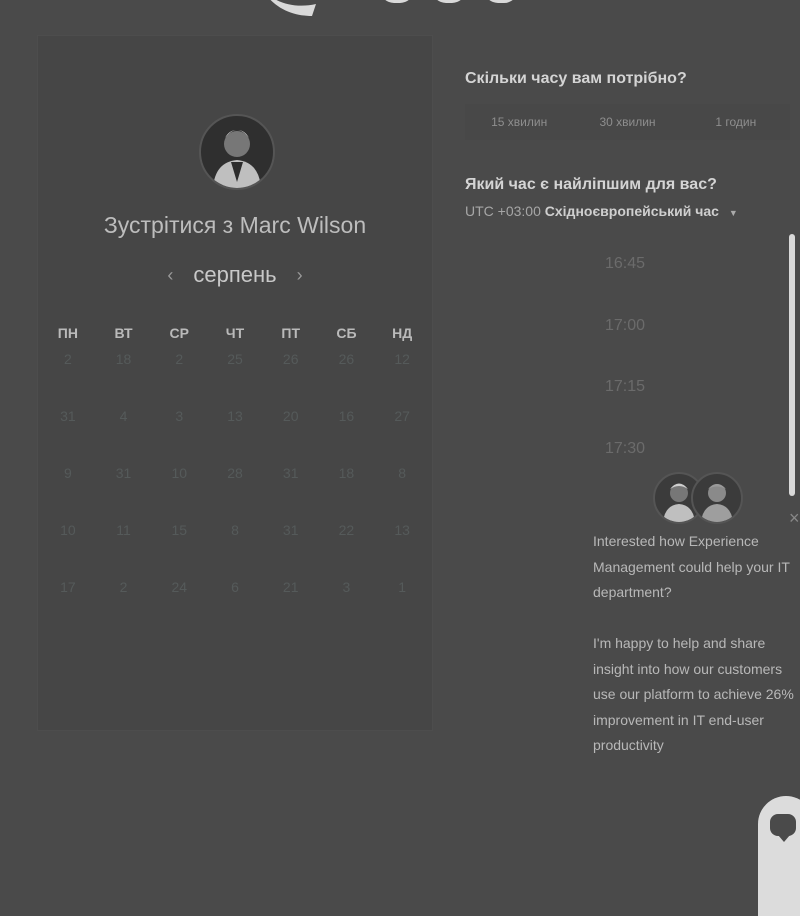 The height and width of the screenshot is (916, 800). I want to click on duration-selector: 15 хвилин 30 хвилин 1 годин, so click(627, 122).